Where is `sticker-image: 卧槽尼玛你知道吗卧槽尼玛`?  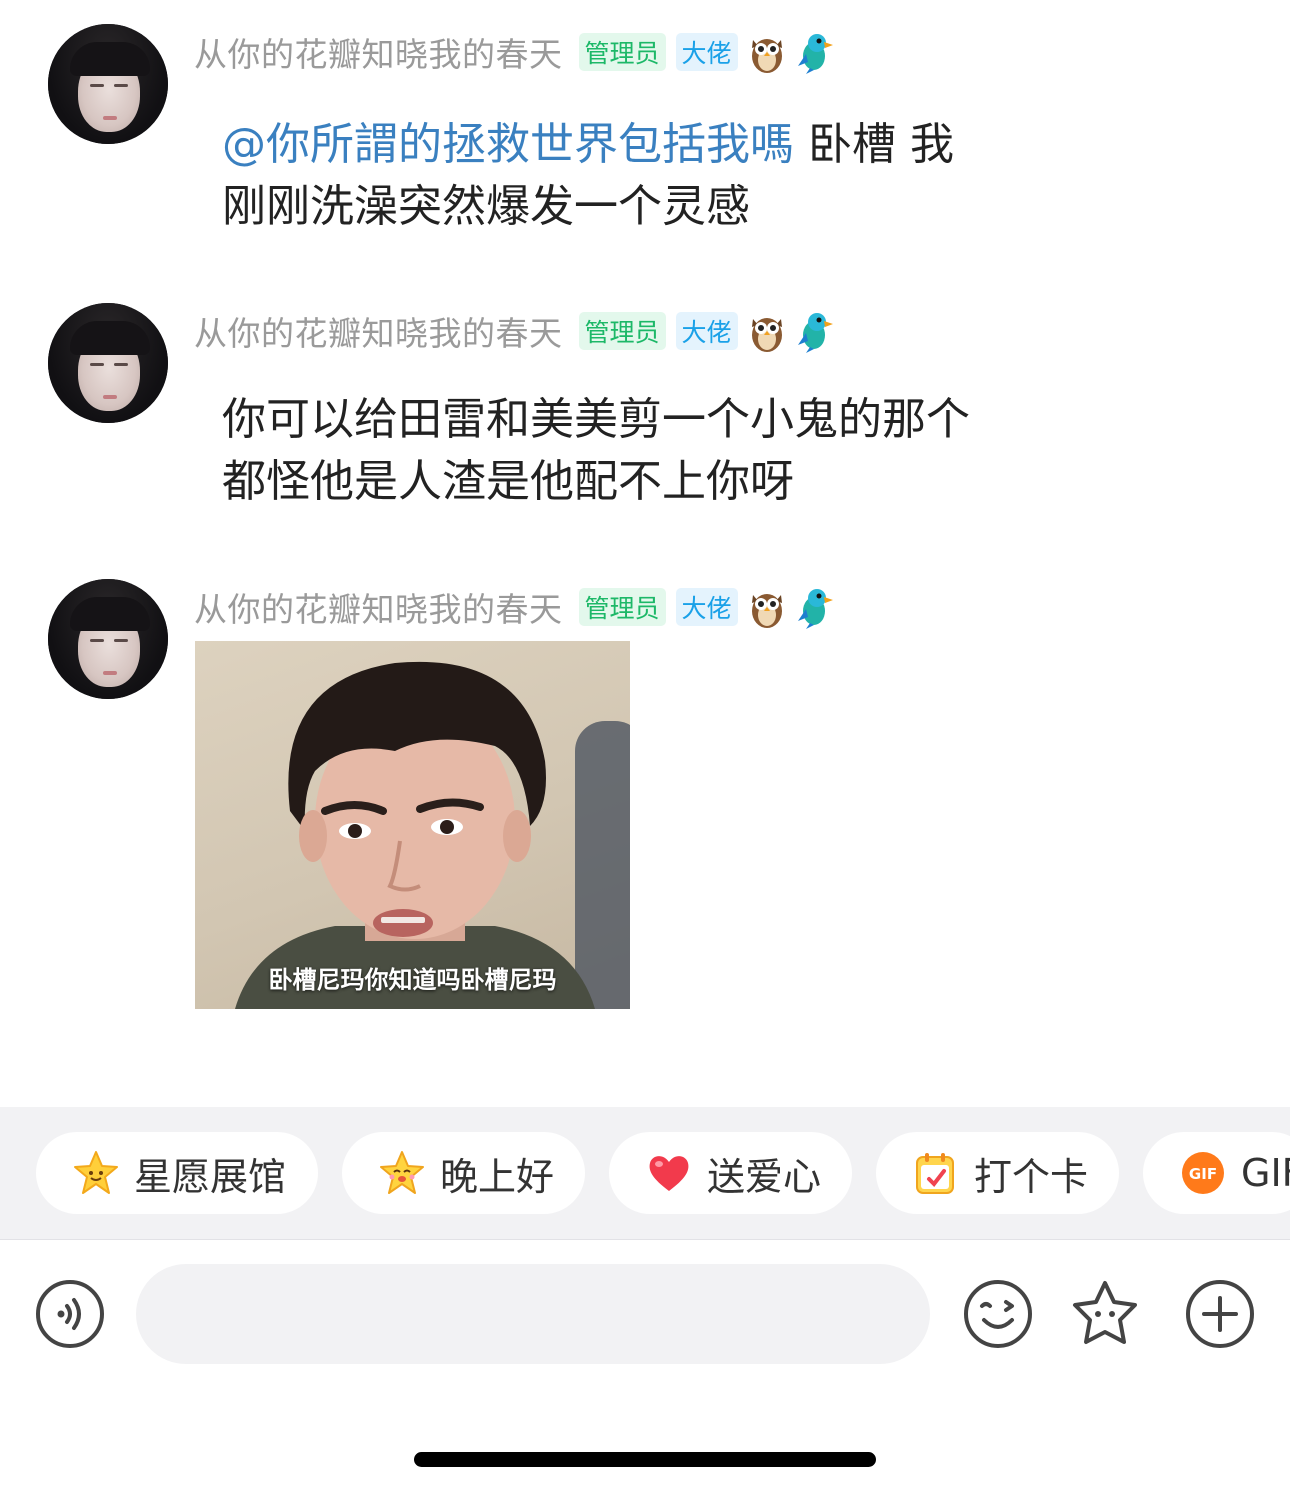 sticker-image: 卧槽尼玛你知道吗卧槽尼玛 is located at coordinates (412, 825).